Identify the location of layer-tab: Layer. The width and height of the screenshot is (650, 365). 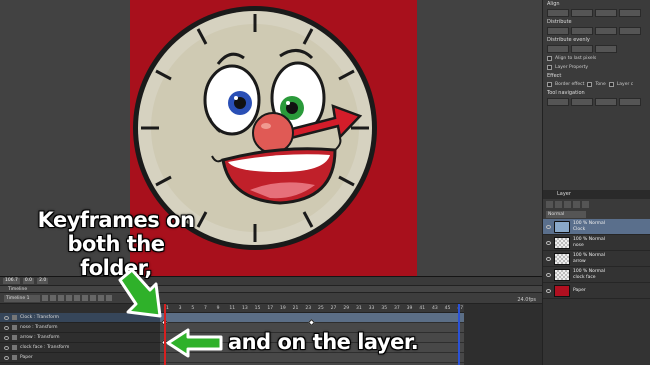
(596, 194).